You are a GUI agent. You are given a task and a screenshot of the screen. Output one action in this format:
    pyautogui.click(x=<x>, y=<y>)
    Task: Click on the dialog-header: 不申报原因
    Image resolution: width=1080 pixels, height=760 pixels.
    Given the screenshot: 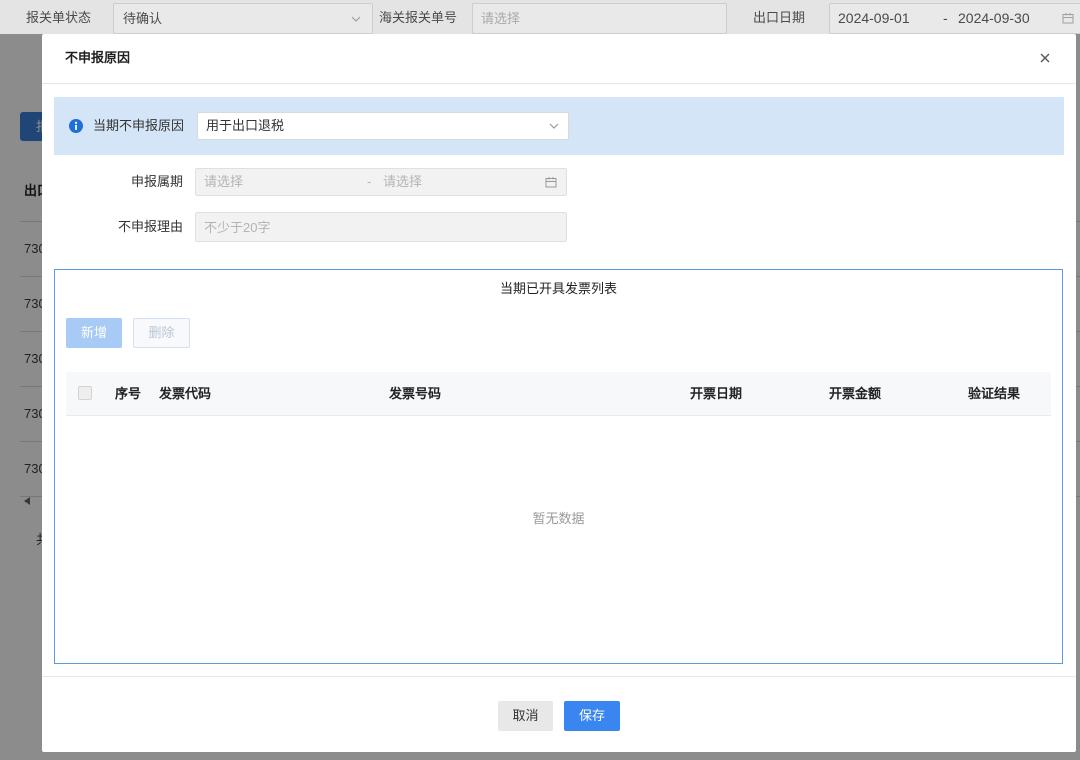 What is the action you would take?
    pyautogui.click(x=559, y=59)
    